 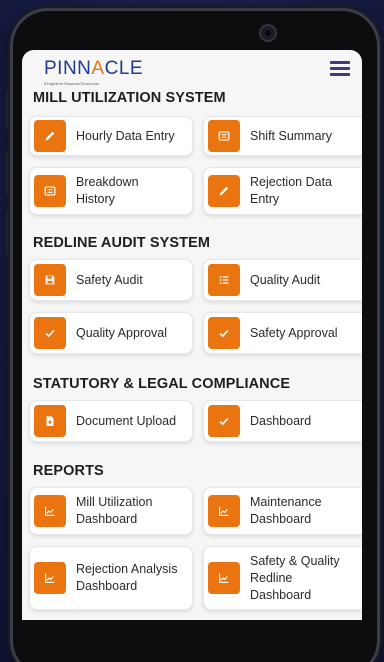 I want to click on card-label: Safety & Quality Redline Dashboard, so click(x=295, y=577).